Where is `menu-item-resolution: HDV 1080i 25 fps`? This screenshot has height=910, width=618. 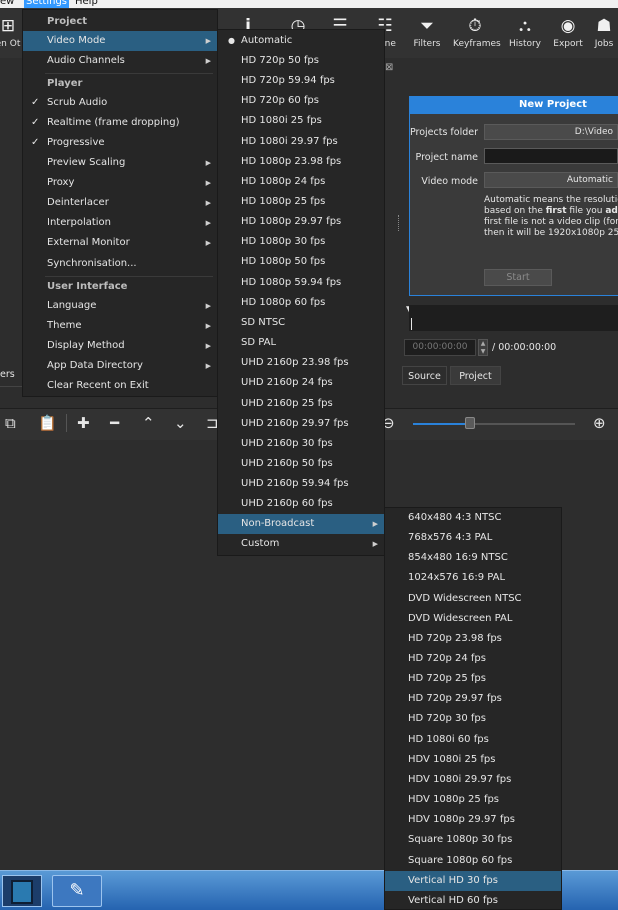
menu-item-resolution: HDV 1080i 25 fps is located at coordinates (473, 760).